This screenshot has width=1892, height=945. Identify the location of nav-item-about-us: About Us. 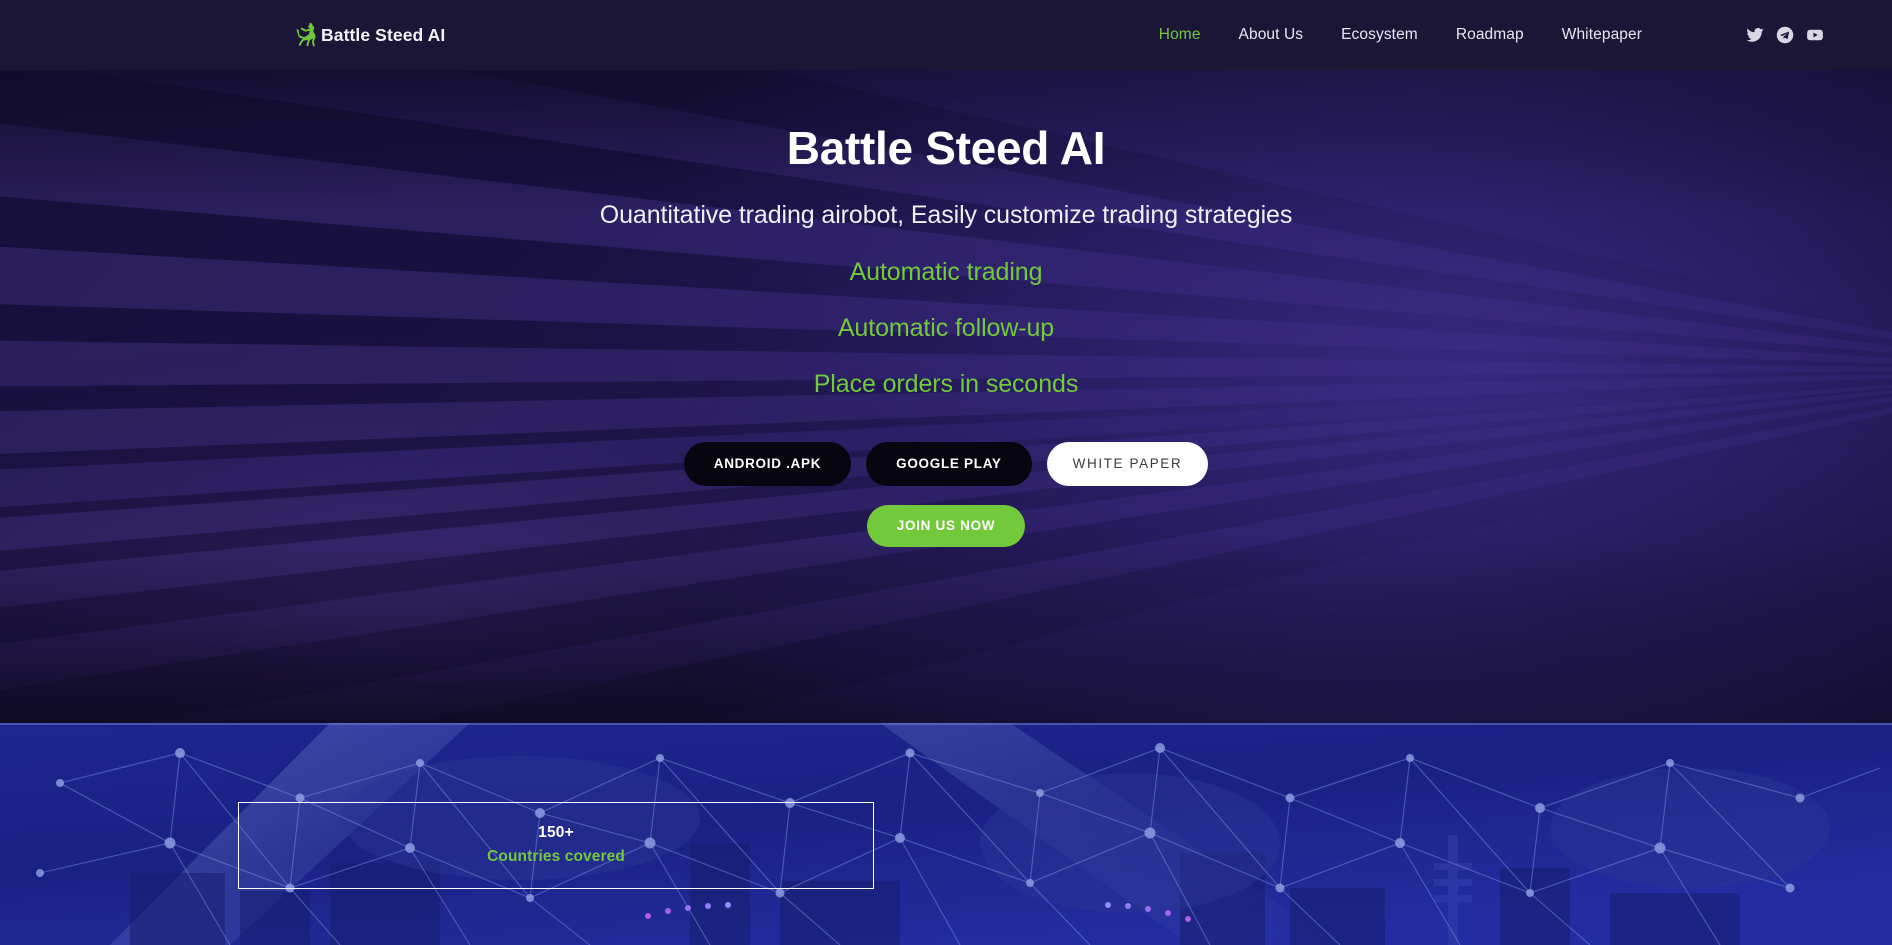
(1271, 35).